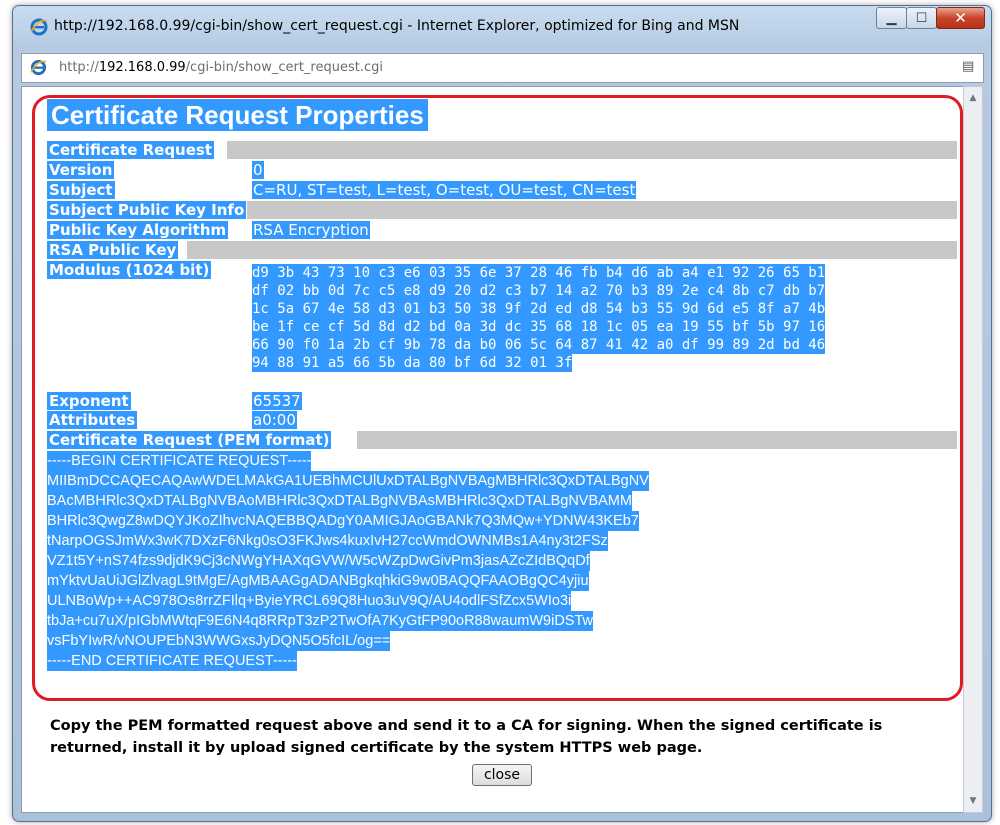  I want to click on vertical-scrollbar: ▲ ▼, so click(973, 449).